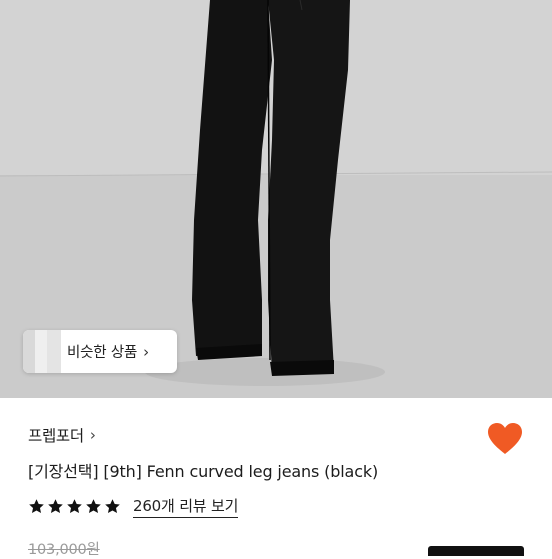 This screenshot has height=559, width=552. Describe the element at coordinates (476, 551) in the screenshot. I see `buy-button` at that location.